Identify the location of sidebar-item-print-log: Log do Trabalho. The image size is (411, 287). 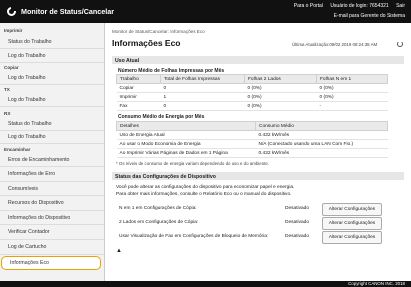
(52, 56).